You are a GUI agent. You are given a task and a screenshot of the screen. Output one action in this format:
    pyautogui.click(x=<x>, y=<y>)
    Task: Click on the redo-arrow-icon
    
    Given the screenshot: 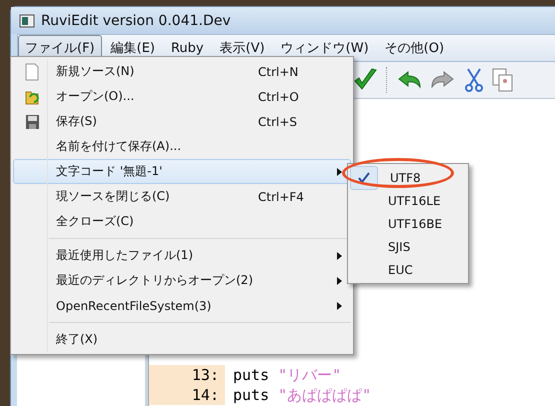 What is the action you would take?
    pyautogui.click(x=443, y=80)
    